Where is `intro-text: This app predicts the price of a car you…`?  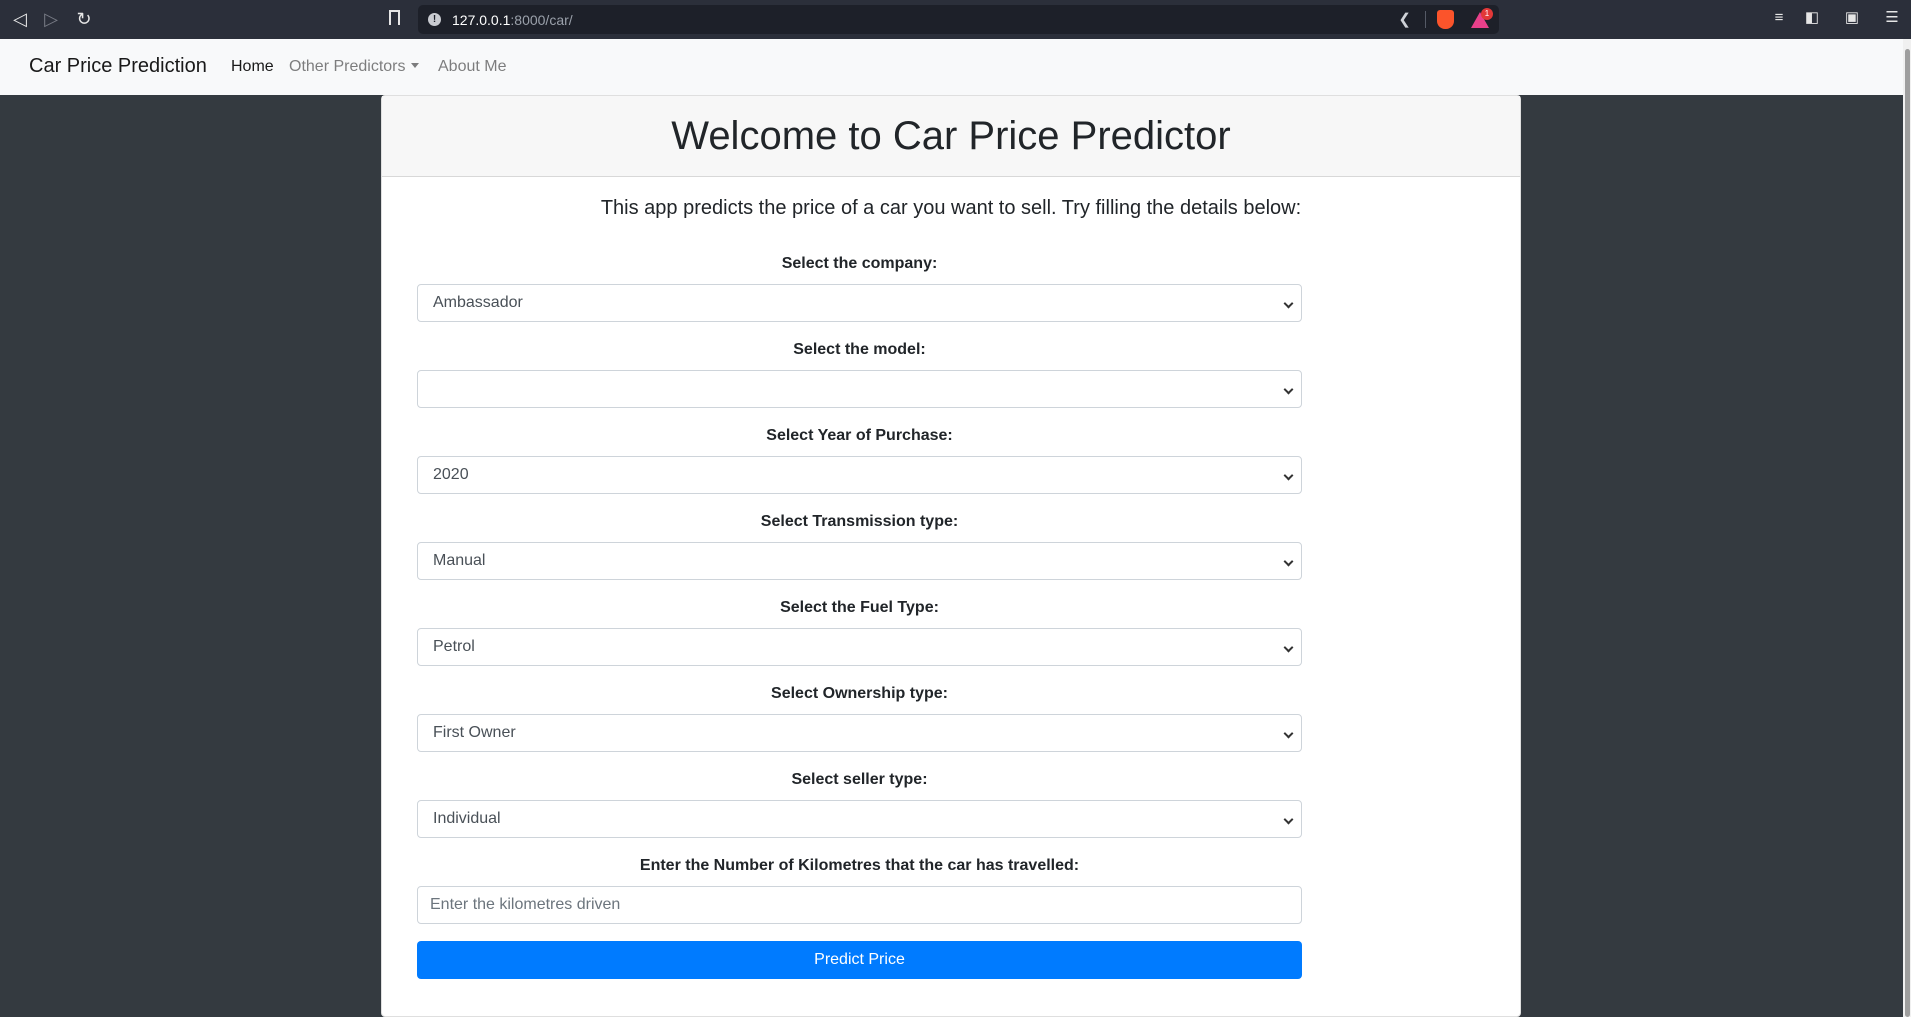 intro-text: This app predicts the price of a car you… is located at coordinates (951, 208).